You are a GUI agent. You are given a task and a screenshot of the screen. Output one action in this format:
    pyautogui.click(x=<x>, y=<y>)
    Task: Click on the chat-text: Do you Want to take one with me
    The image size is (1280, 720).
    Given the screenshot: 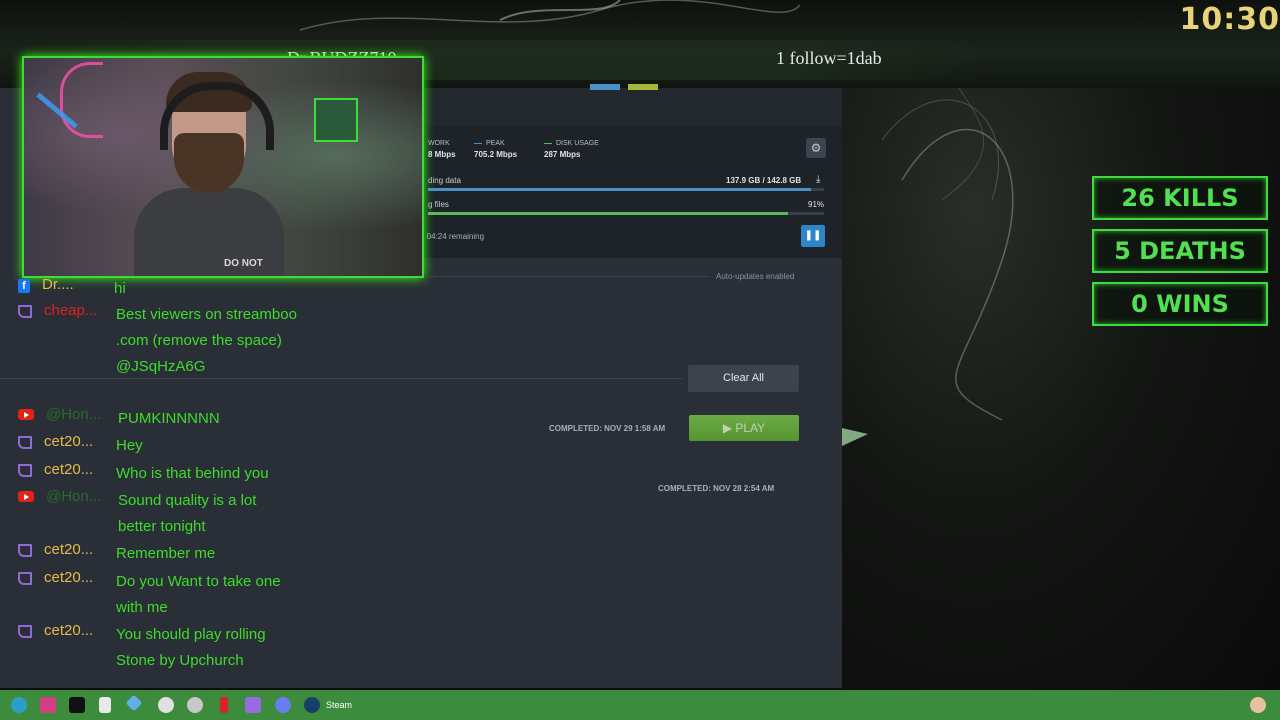 What is the action you would take?
    pyautogui.click(x=198, y=594)
    